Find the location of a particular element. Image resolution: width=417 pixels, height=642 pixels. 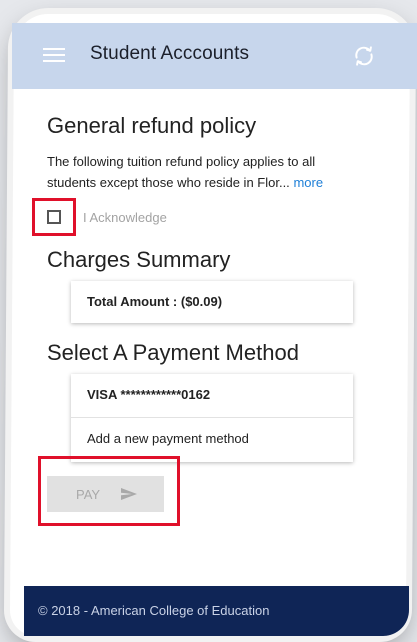

add-payment-method: Add a new payment method is located at coordinates (212, 439).